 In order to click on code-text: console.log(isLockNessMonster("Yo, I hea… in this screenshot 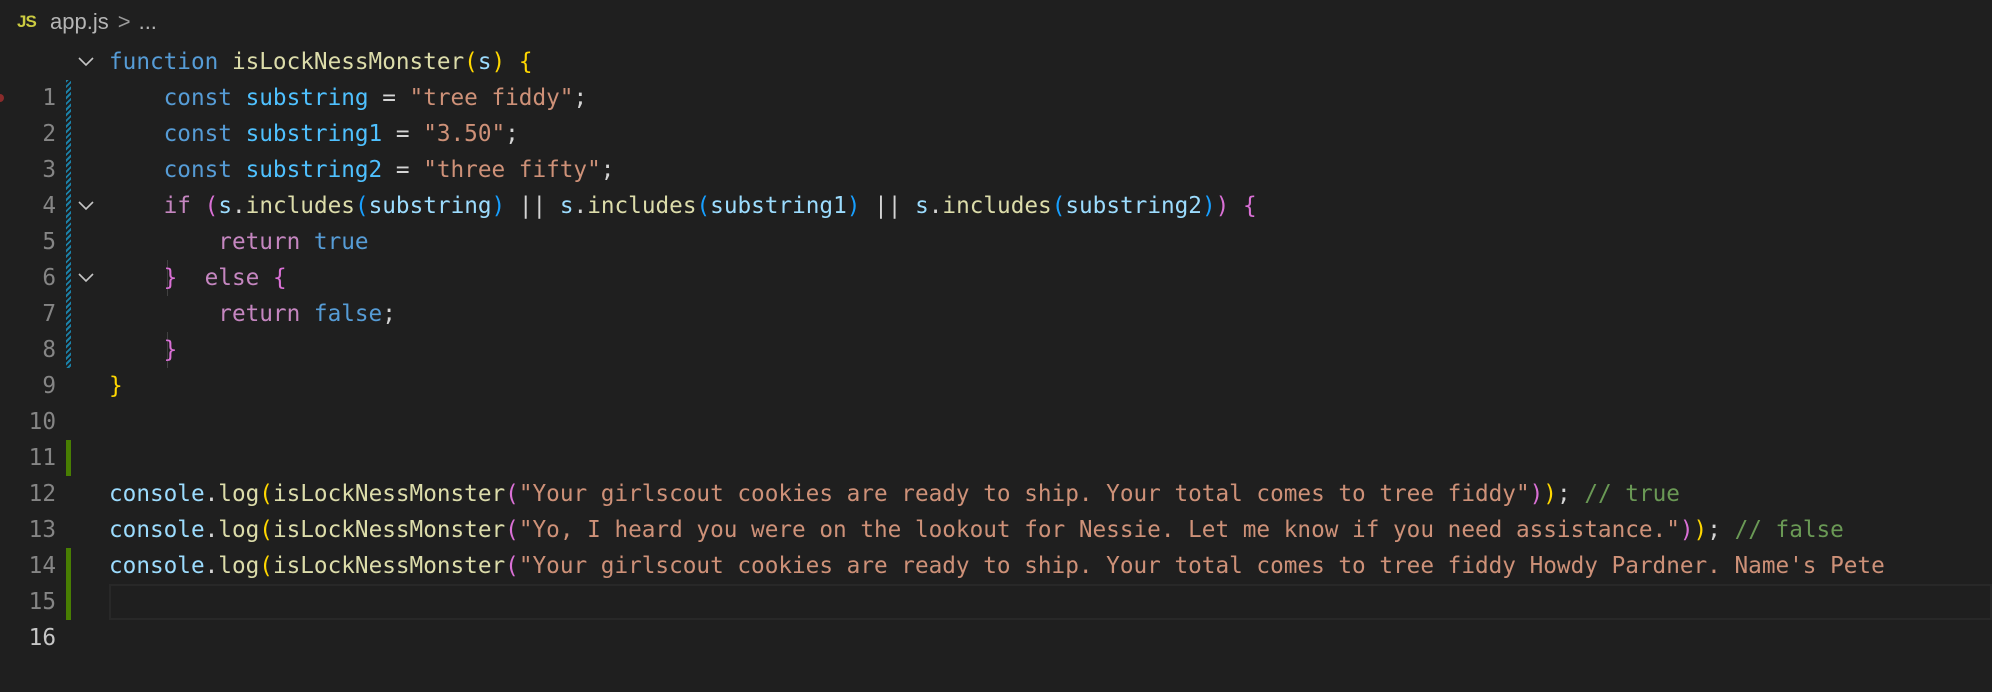, I will do `click(976, 530)`.